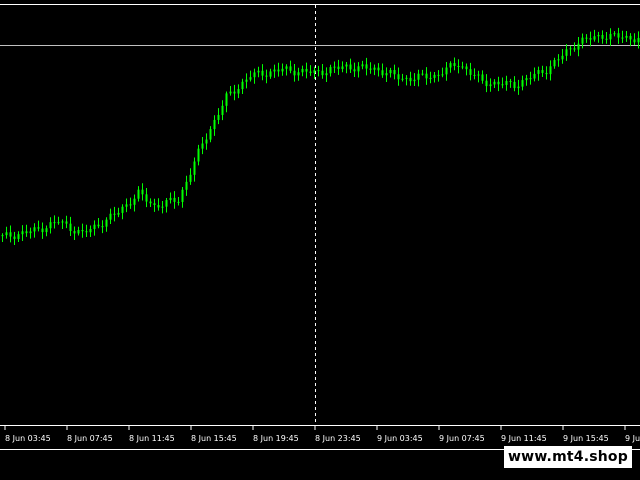 This screenshot has height=480, width=640. Describe the element at coordinates (524, 438) in the screenshot. I see `x-axis-tick-label: 9 Jun 11:45` at that location.